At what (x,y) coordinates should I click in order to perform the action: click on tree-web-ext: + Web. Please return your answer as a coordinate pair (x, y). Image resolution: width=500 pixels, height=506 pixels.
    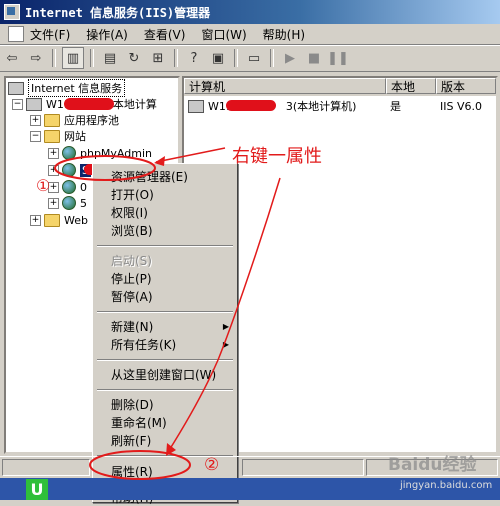
    Looking at the image, I should click on (59, 220).